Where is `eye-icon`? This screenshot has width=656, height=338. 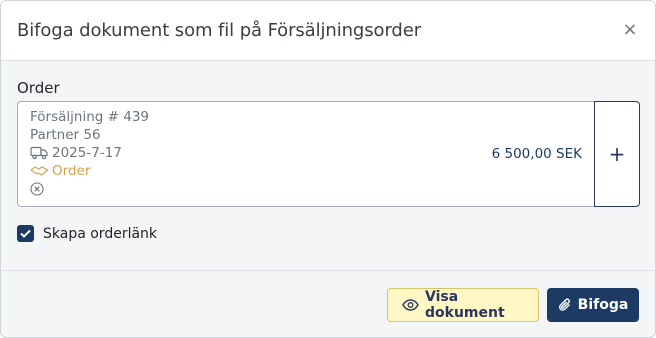
eye-icon is located at coordinates (410, 305).